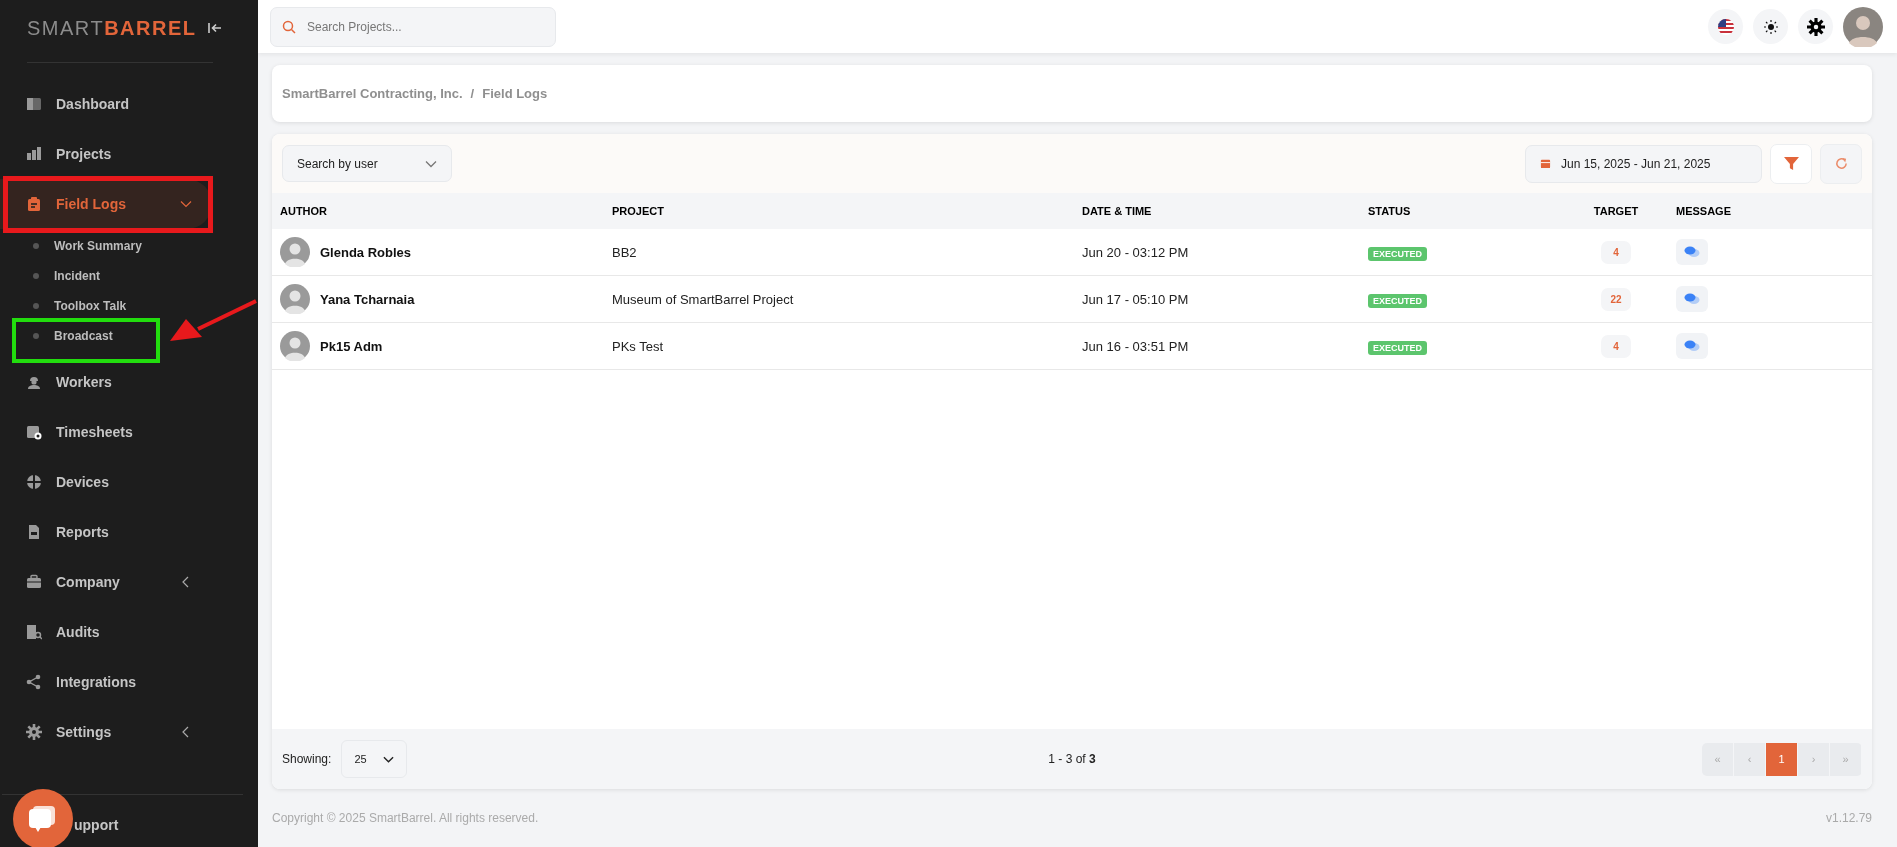  Describe the element at coordinates (307, 759) in the screenshot. I see `showing-label: Showing:` at that location.